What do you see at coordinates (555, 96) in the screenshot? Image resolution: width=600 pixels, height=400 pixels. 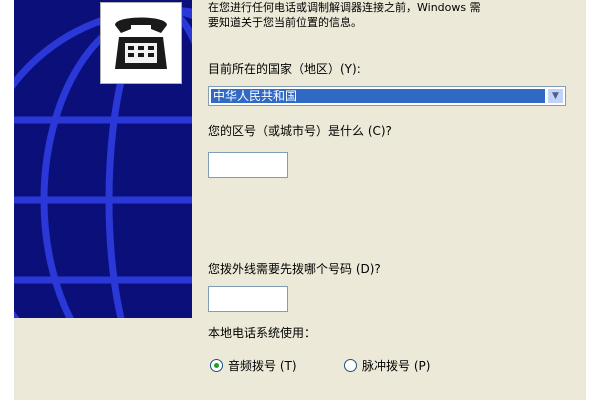 I see `dropdown-arrow-icon: ▼` at bounding box center [555, 96].